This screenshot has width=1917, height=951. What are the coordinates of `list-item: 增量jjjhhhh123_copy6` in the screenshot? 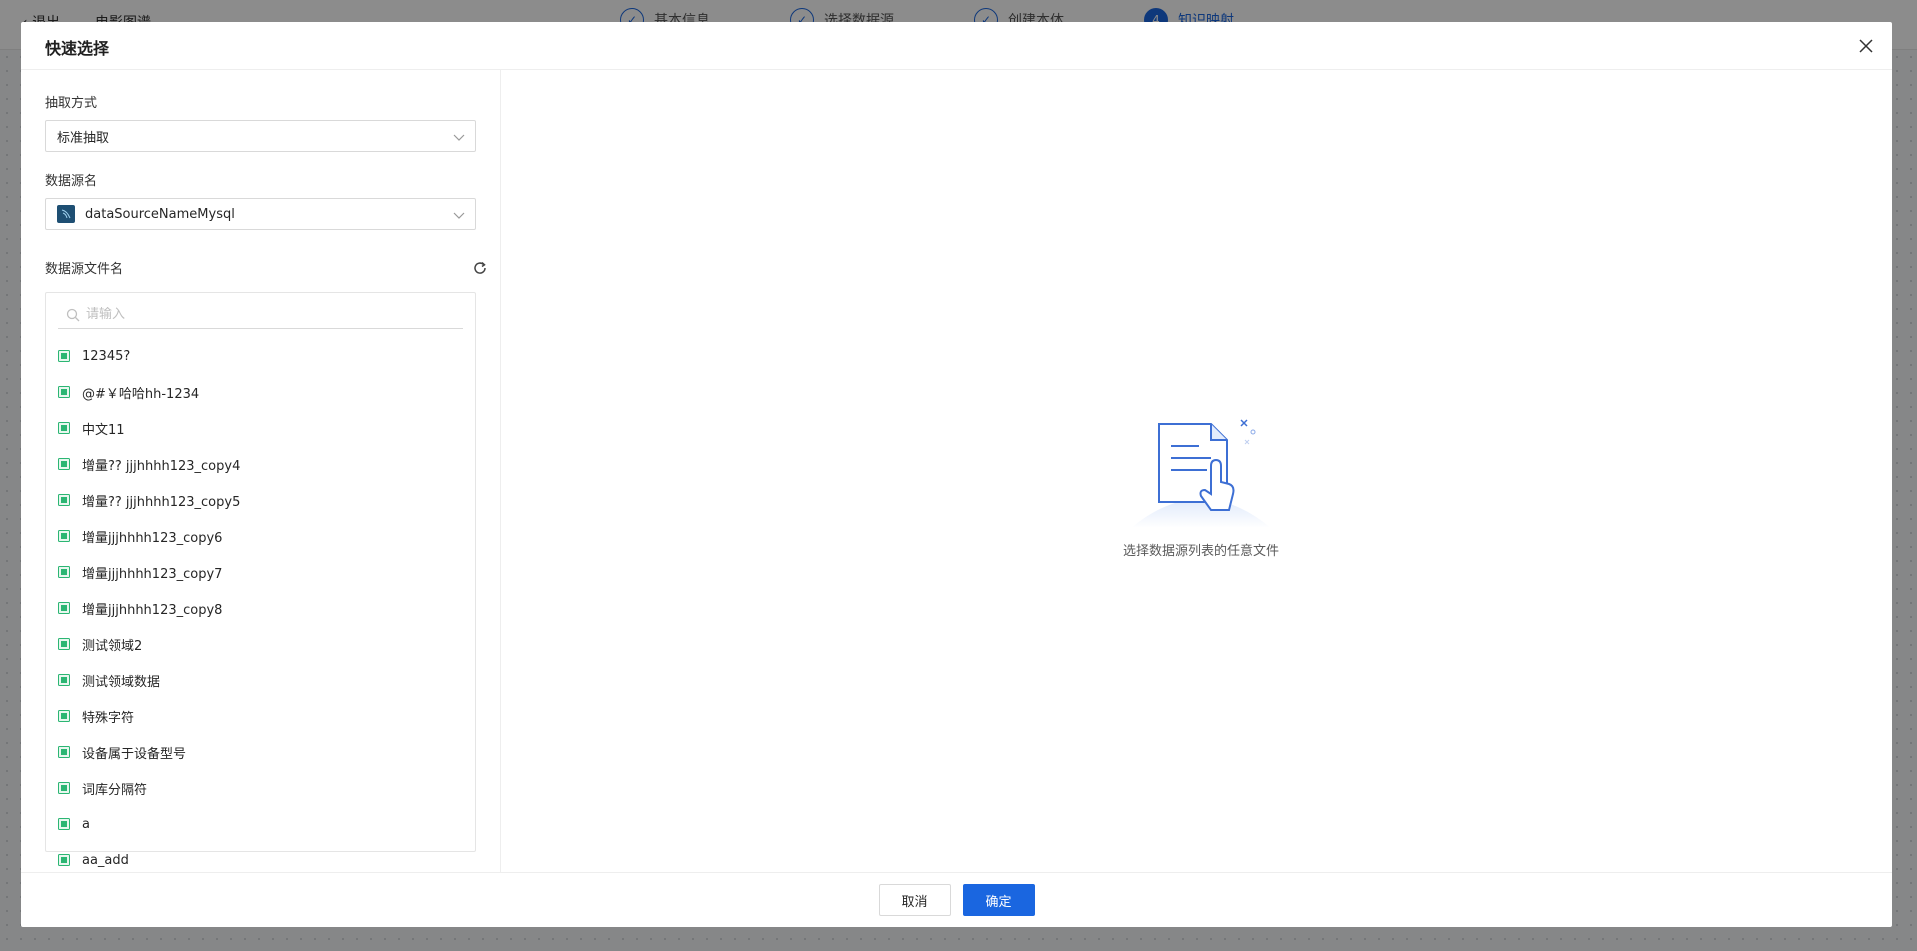 It's located at (260, 536).